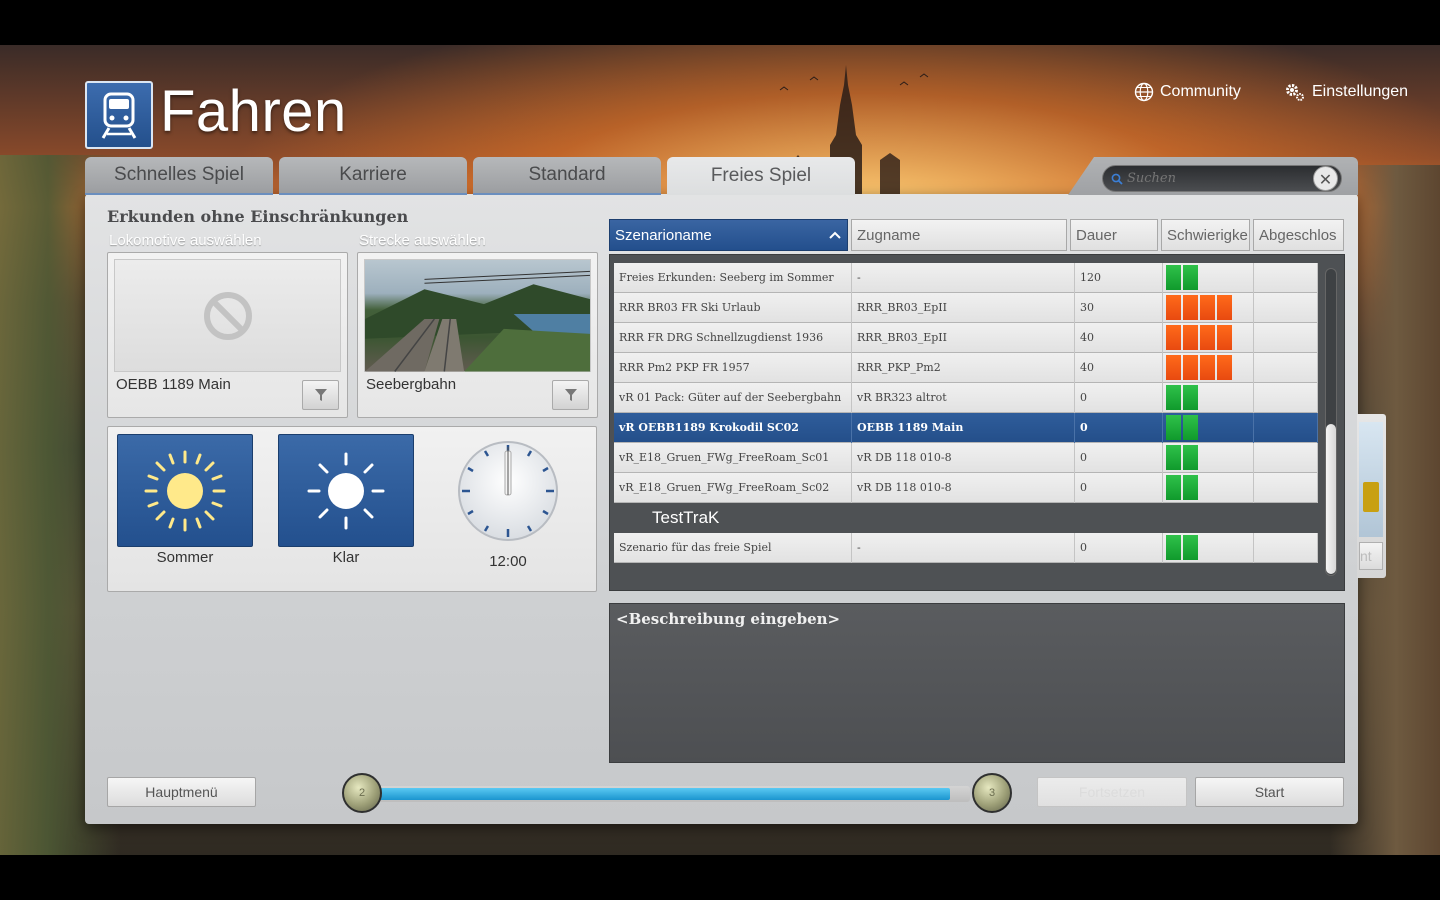 Image resolution: width=1440 pixels, height=900 pixels. Describe the element at coordinates (1325, 178) in the screenshot. I see `clear-search-icon: ✕` at that location.